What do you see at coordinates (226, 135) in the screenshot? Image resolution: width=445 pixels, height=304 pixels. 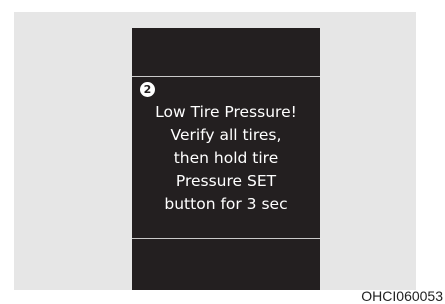 I see `message-line: Verify all tires,` at bounding box center [226, 135].